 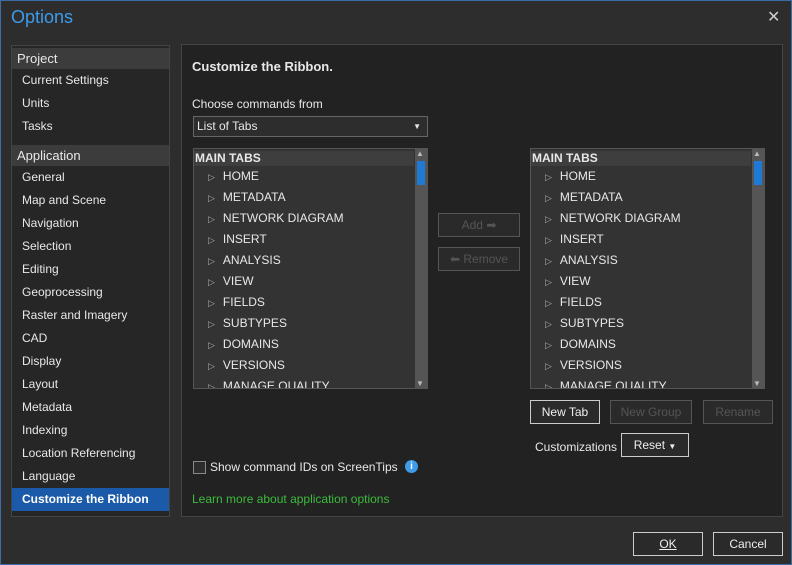 I want to click on sidebar-item-cad: CAD, so click(x=90, y=338).